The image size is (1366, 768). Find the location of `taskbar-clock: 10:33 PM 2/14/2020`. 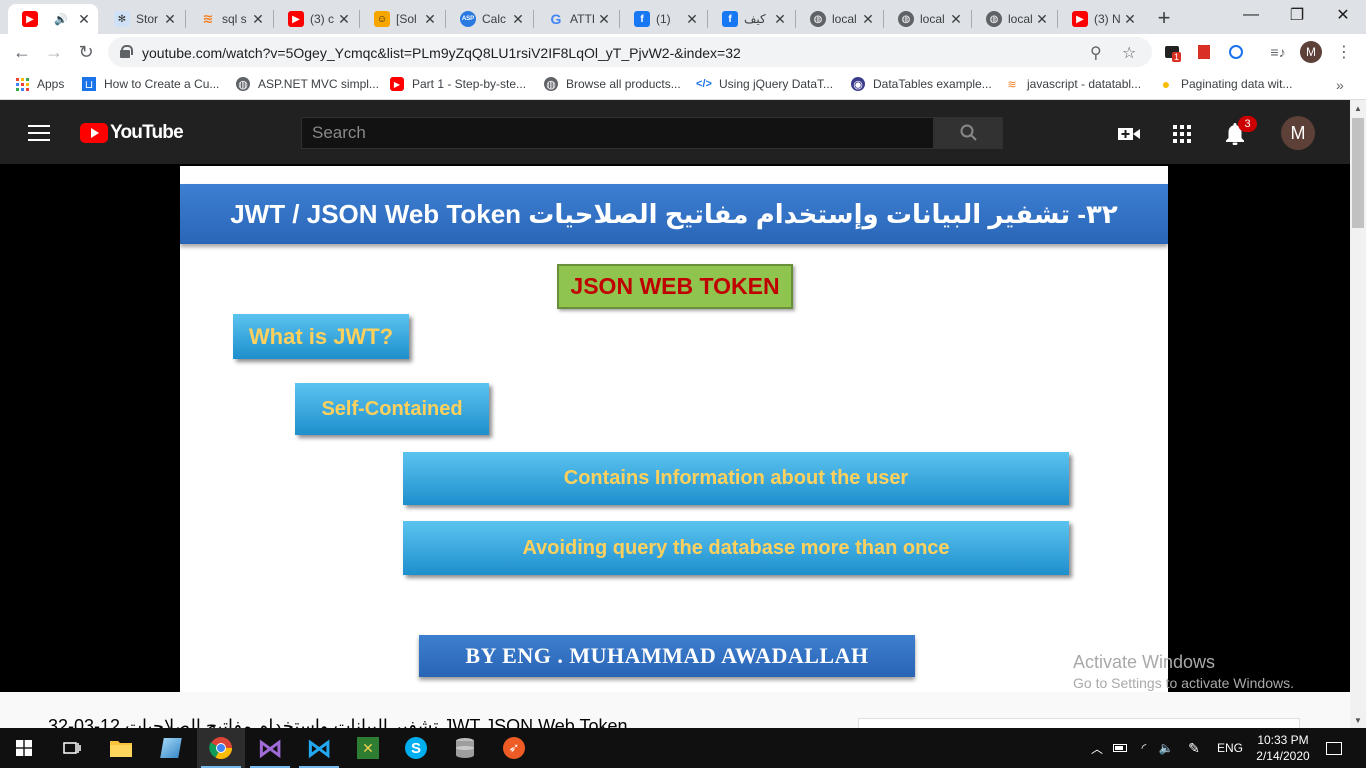

taskbar-clock: 10:33 PM 2/14/2020 is located at coordinates (1283, 748).